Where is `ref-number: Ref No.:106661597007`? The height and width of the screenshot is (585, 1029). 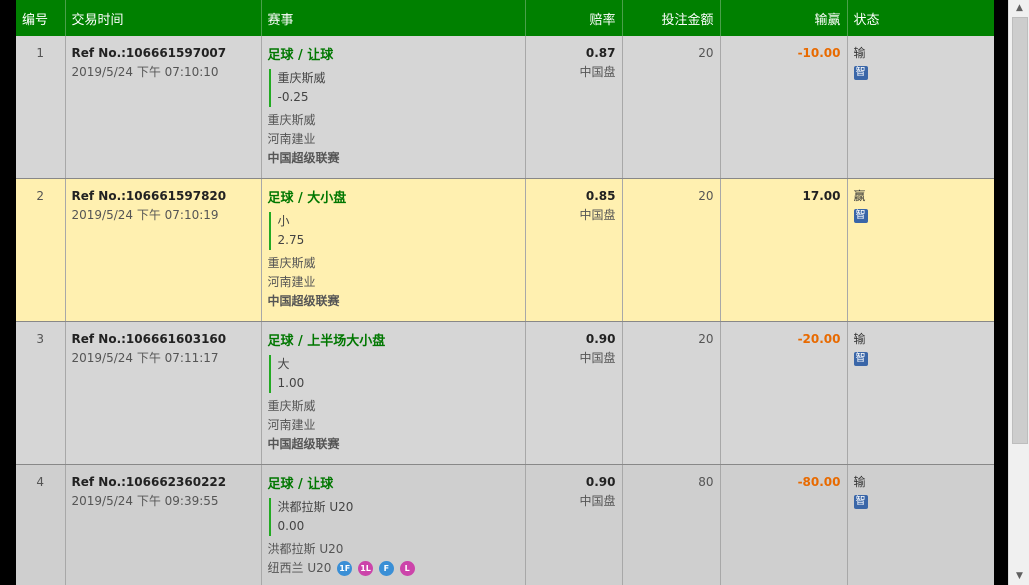 ref-number: Ref No.:106661597007 is located at coordinates (149, 53).